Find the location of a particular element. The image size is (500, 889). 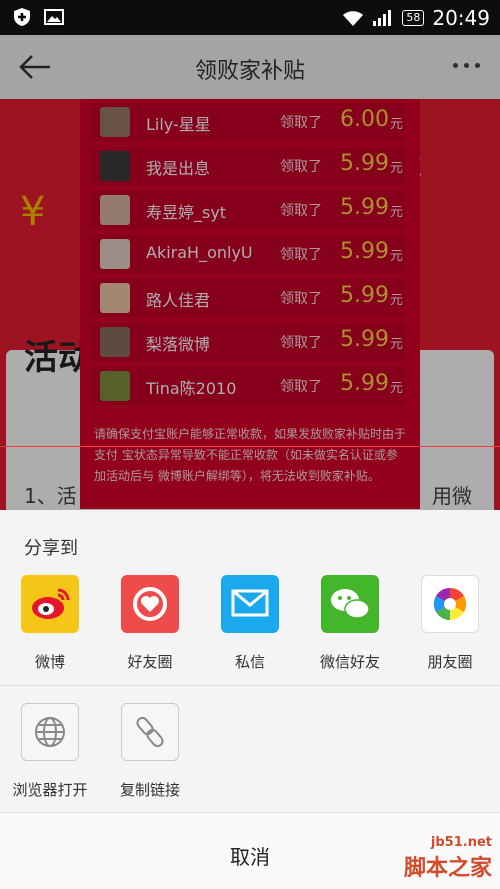

action-label: 浏览器打开 is located at coordinates (50, 790).